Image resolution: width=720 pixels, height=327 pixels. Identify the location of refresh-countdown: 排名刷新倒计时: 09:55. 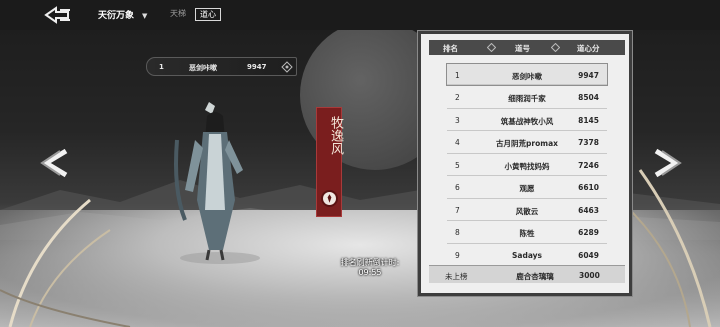
(370, 268).